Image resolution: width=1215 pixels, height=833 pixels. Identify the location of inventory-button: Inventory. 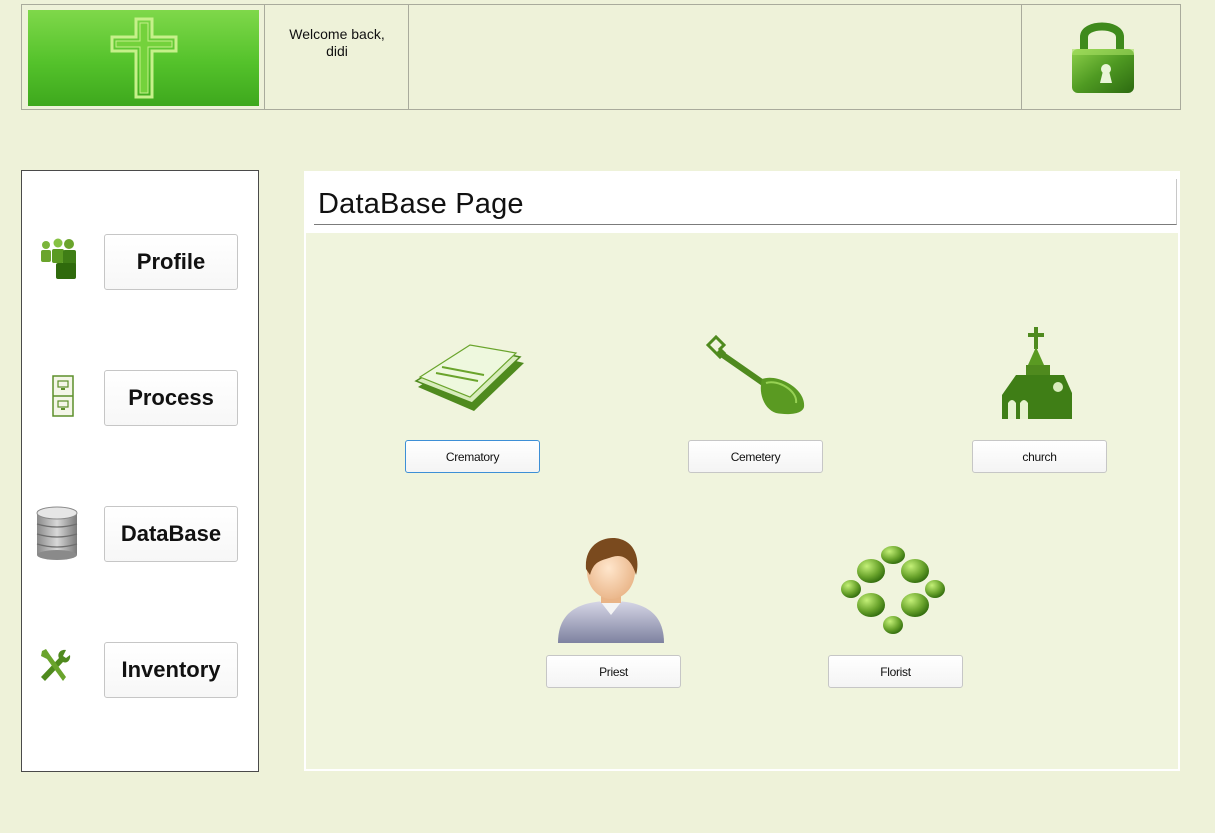
(171, 670).